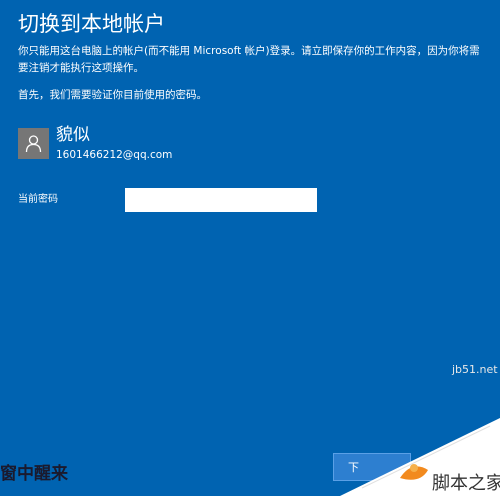  What do you see at coordinates (221, 200) in the screenshot?
I see `current-password-input` at bounding box center [221, 200].